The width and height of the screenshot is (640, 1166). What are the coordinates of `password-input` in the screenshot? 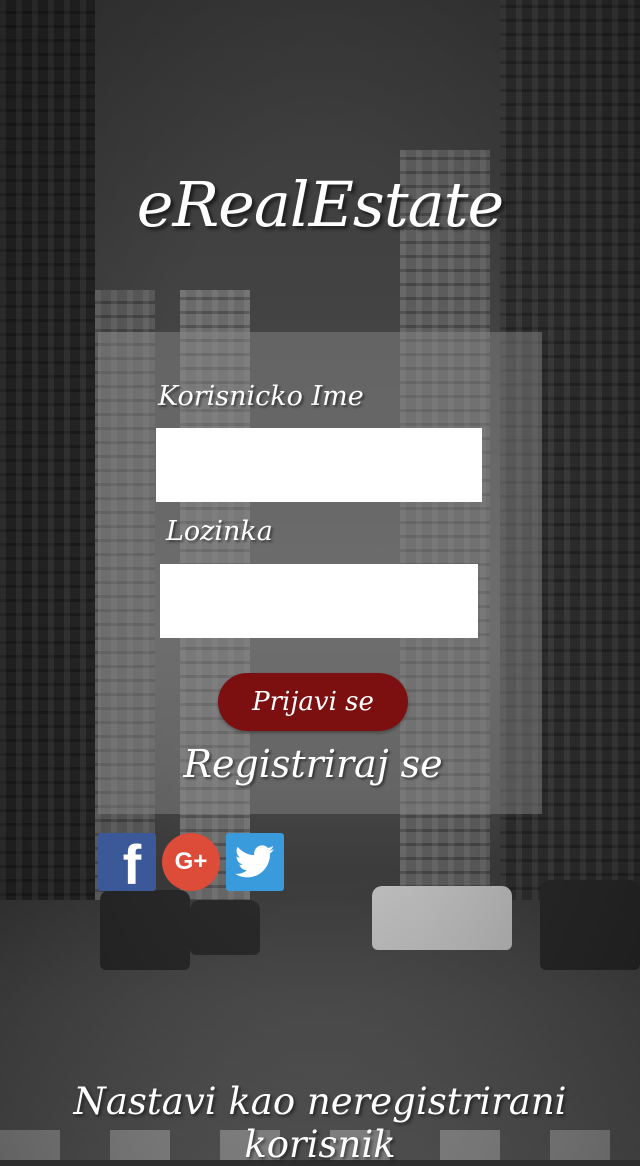 It's located at (319, 601).